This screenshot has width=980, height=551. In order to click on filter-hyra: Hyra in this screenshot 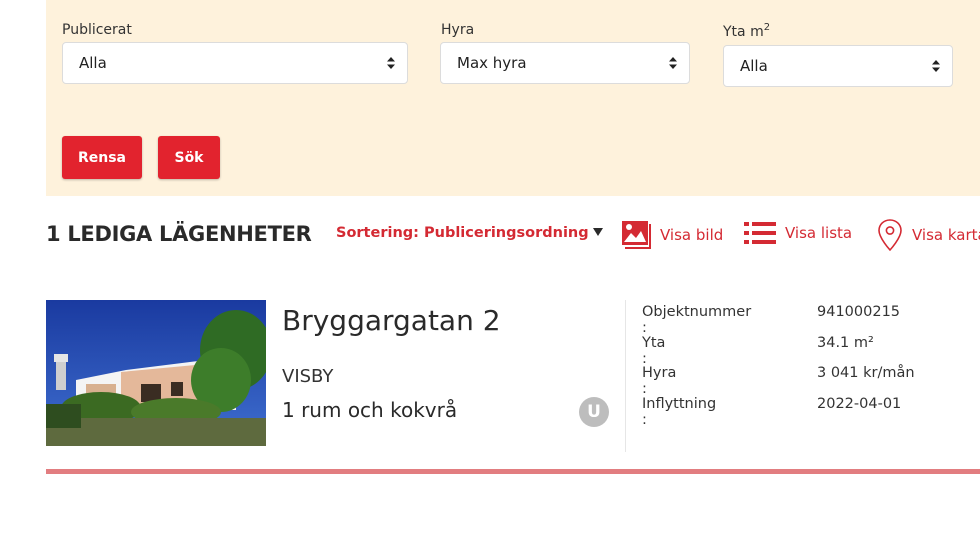, I will do `click(457, 30)`.